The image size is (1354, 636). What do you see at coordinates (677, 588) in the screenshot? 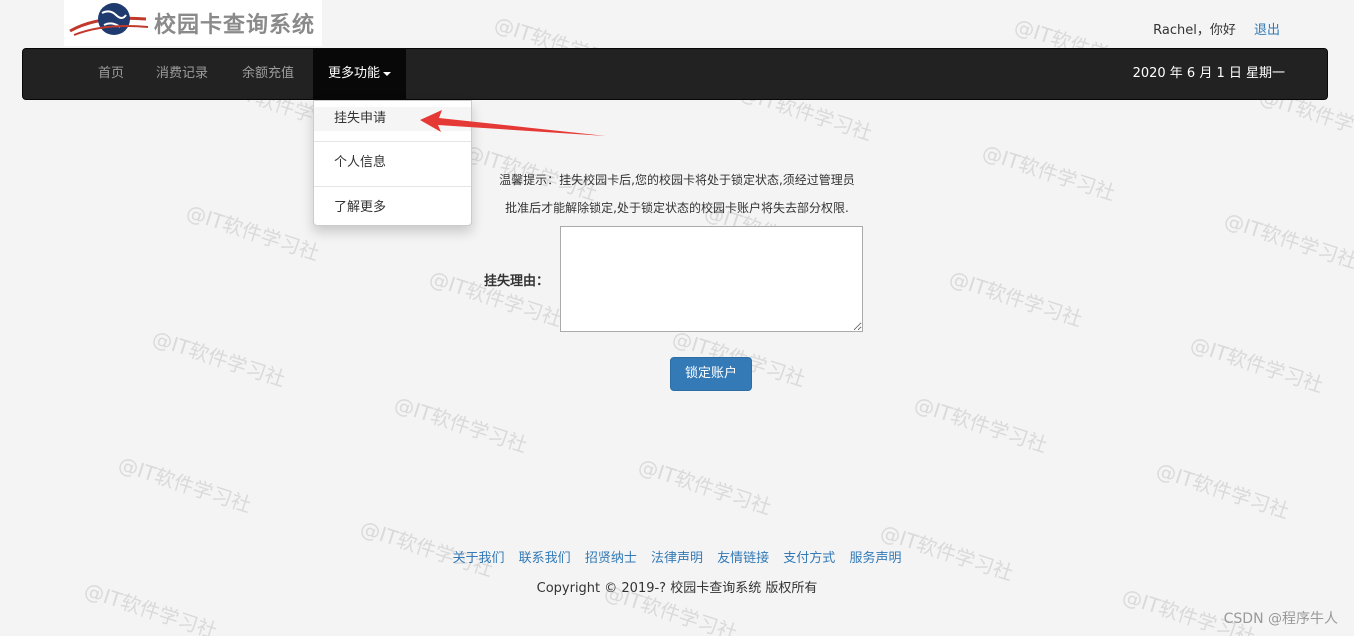
I see `copyright: Copyright © 2019-? 校园卡查询系统 版权所有` at bounding box center [677, 588].